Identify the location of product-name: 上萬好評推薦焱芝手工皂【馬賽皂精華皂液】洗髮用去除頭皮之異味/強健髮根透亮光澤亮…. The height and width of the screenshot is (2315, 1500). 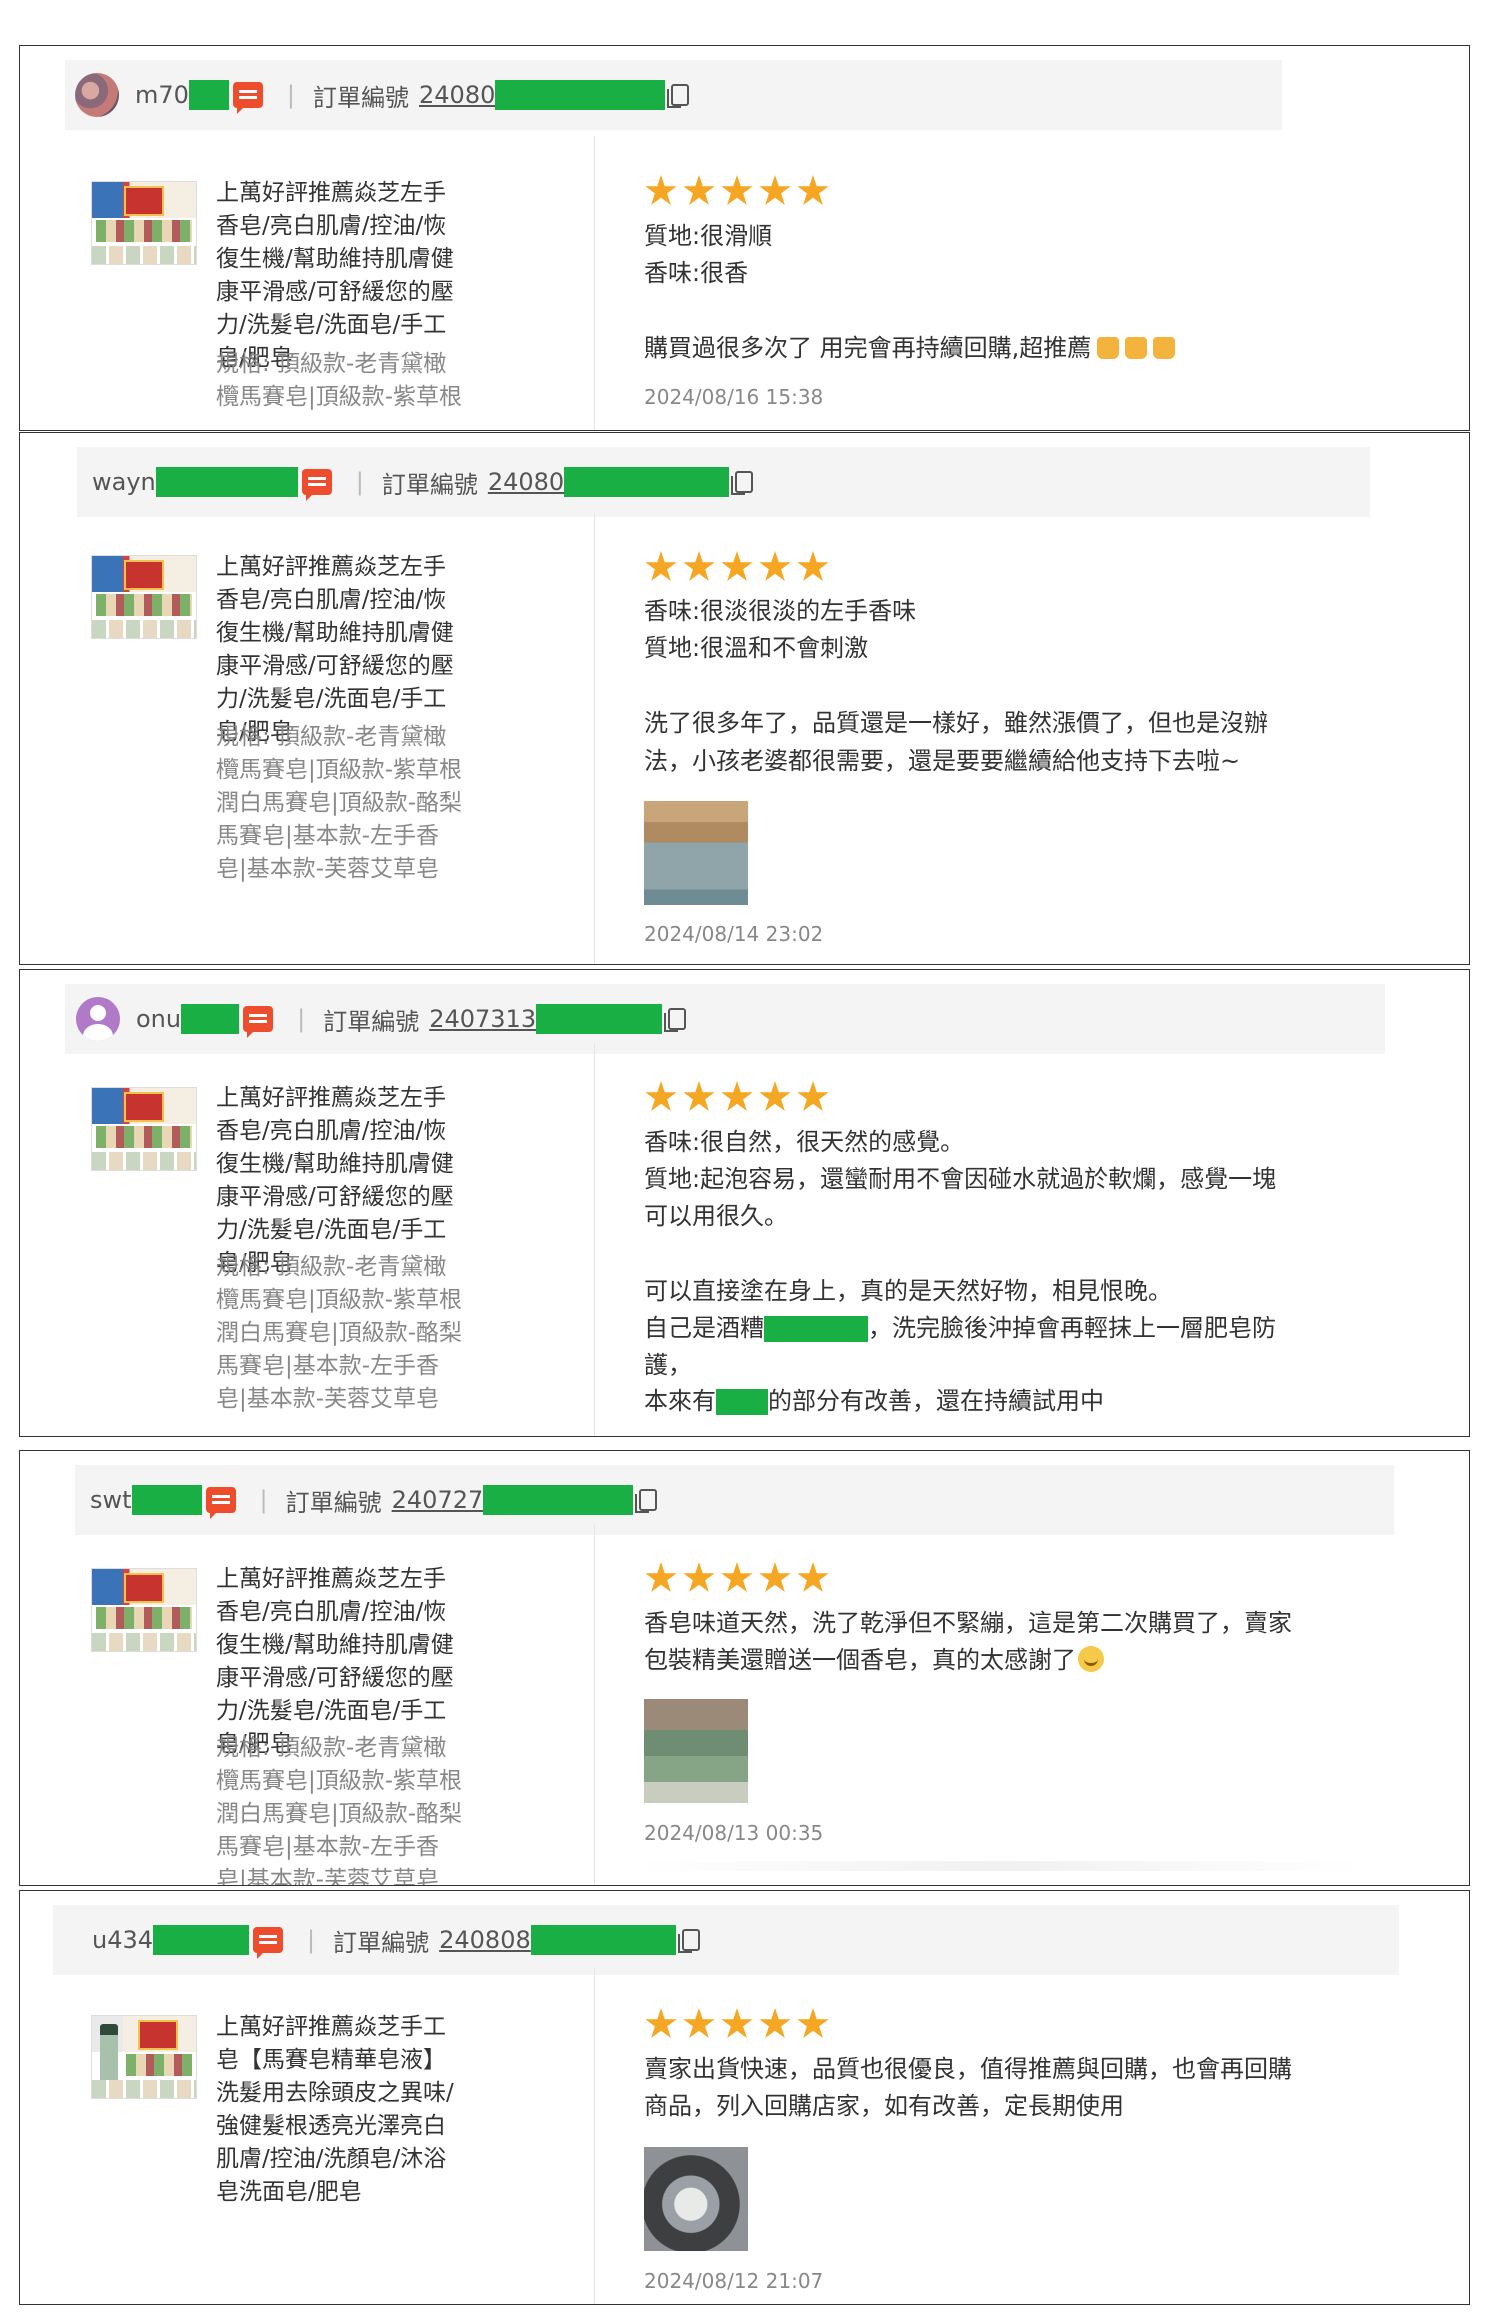
(341, 2110).